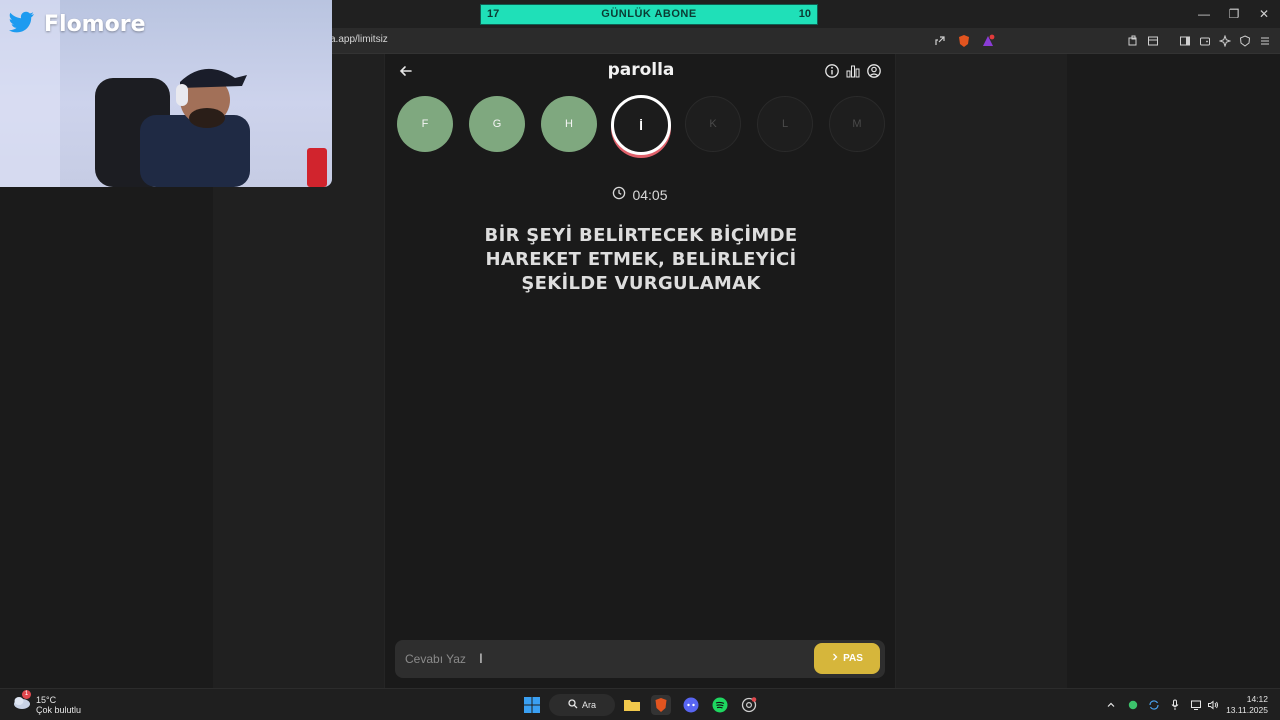 The width and height of the screenshot is (1280, 720). Describe the element at coordinates (1225, 41) in the screenshot. I see `leo-icon` at that location.